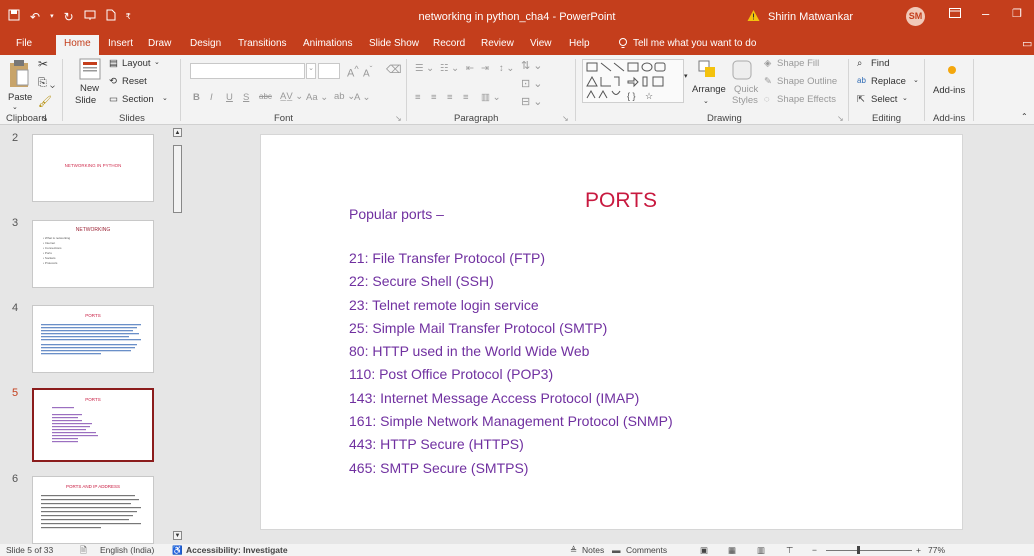  Describe the element at coordinates (20, 97) in the screenshot. I see `paste-button: Paste` at that location.